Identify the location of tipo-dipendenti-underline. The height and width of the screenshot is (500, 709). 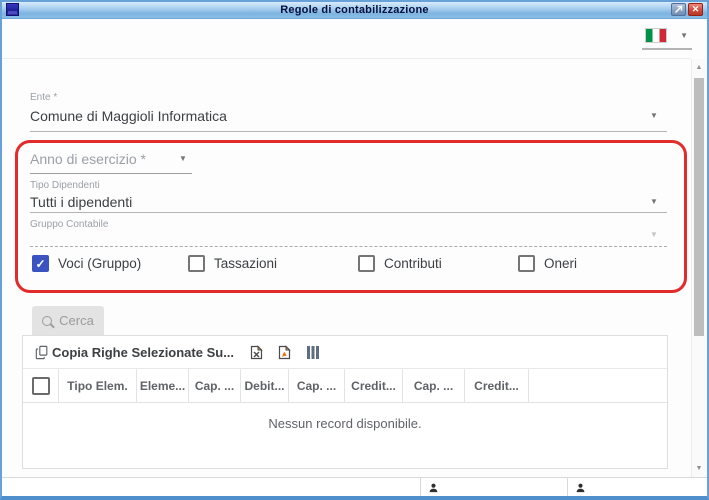
(348, 212).